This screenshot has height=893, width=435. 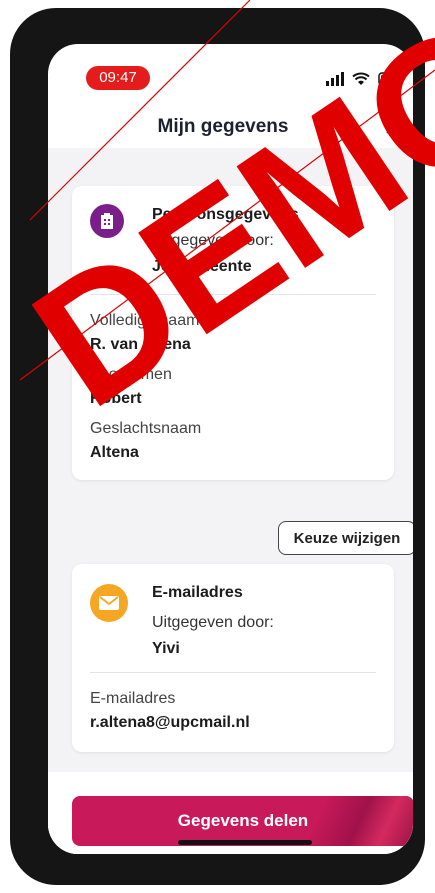 What do you see at coordinates (197, 592) in the screenshot?
I see `card-title: E-mailadres` at bounding box center [197, 592].